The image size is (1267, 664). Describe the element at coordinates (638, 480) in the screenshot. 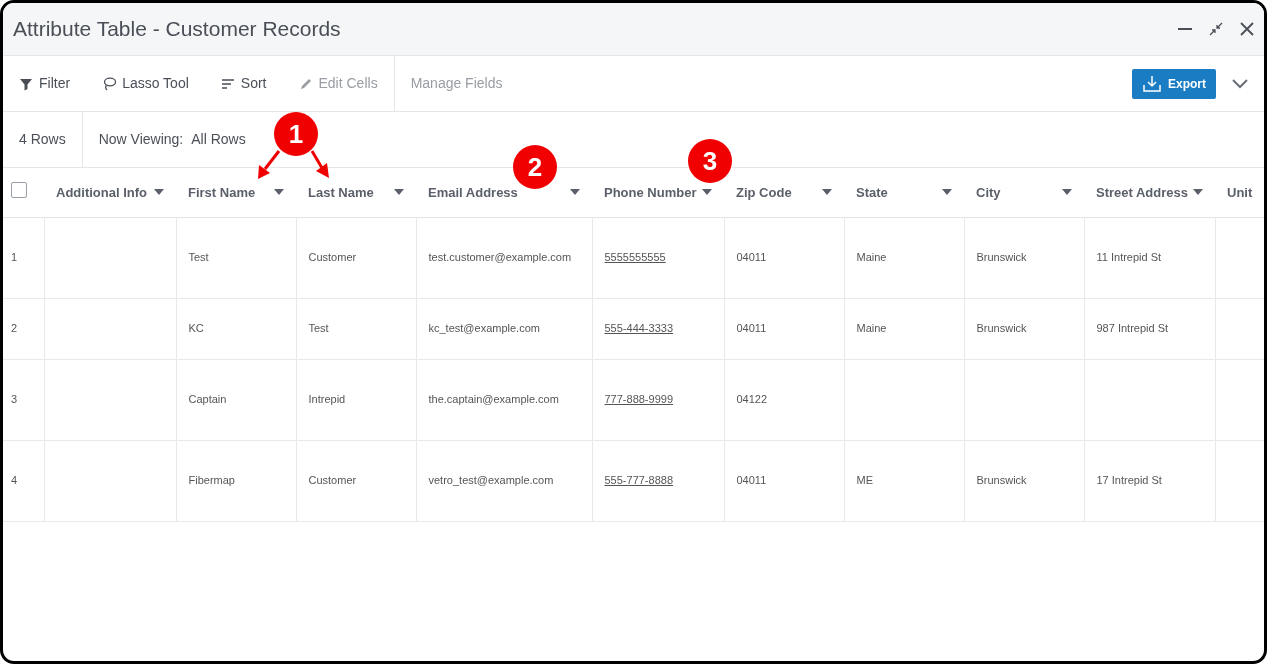

I see `phone-link: 555-777-8888` at that location.